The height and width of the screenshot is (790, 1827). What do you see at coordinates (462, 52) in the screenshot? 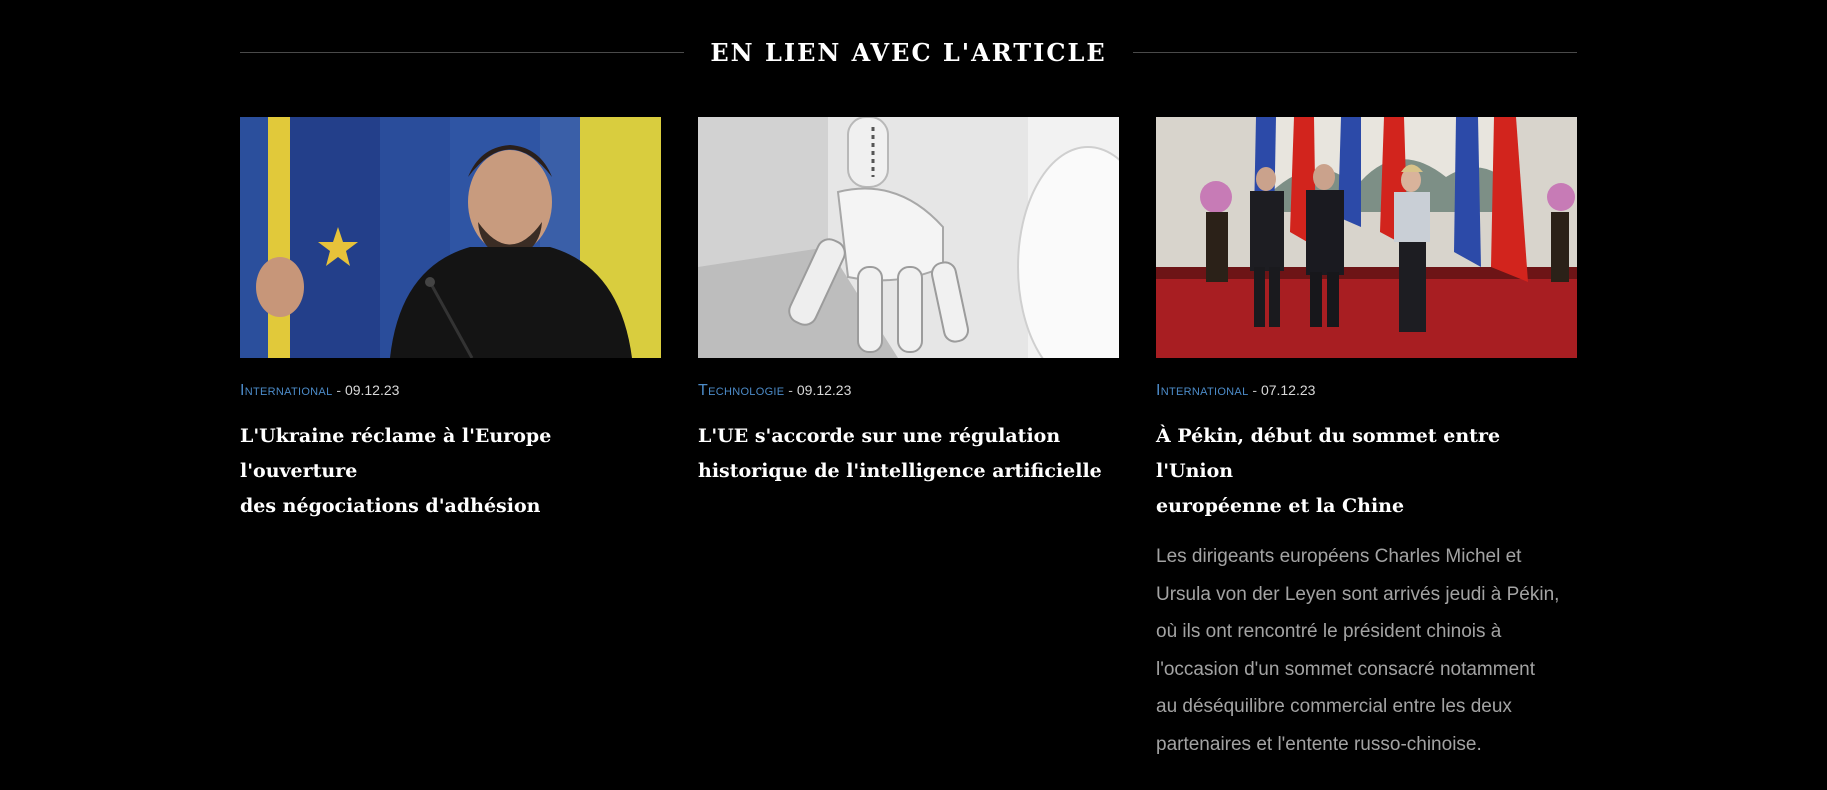
I see `header-rule-left` at bounding box center [462, 52].